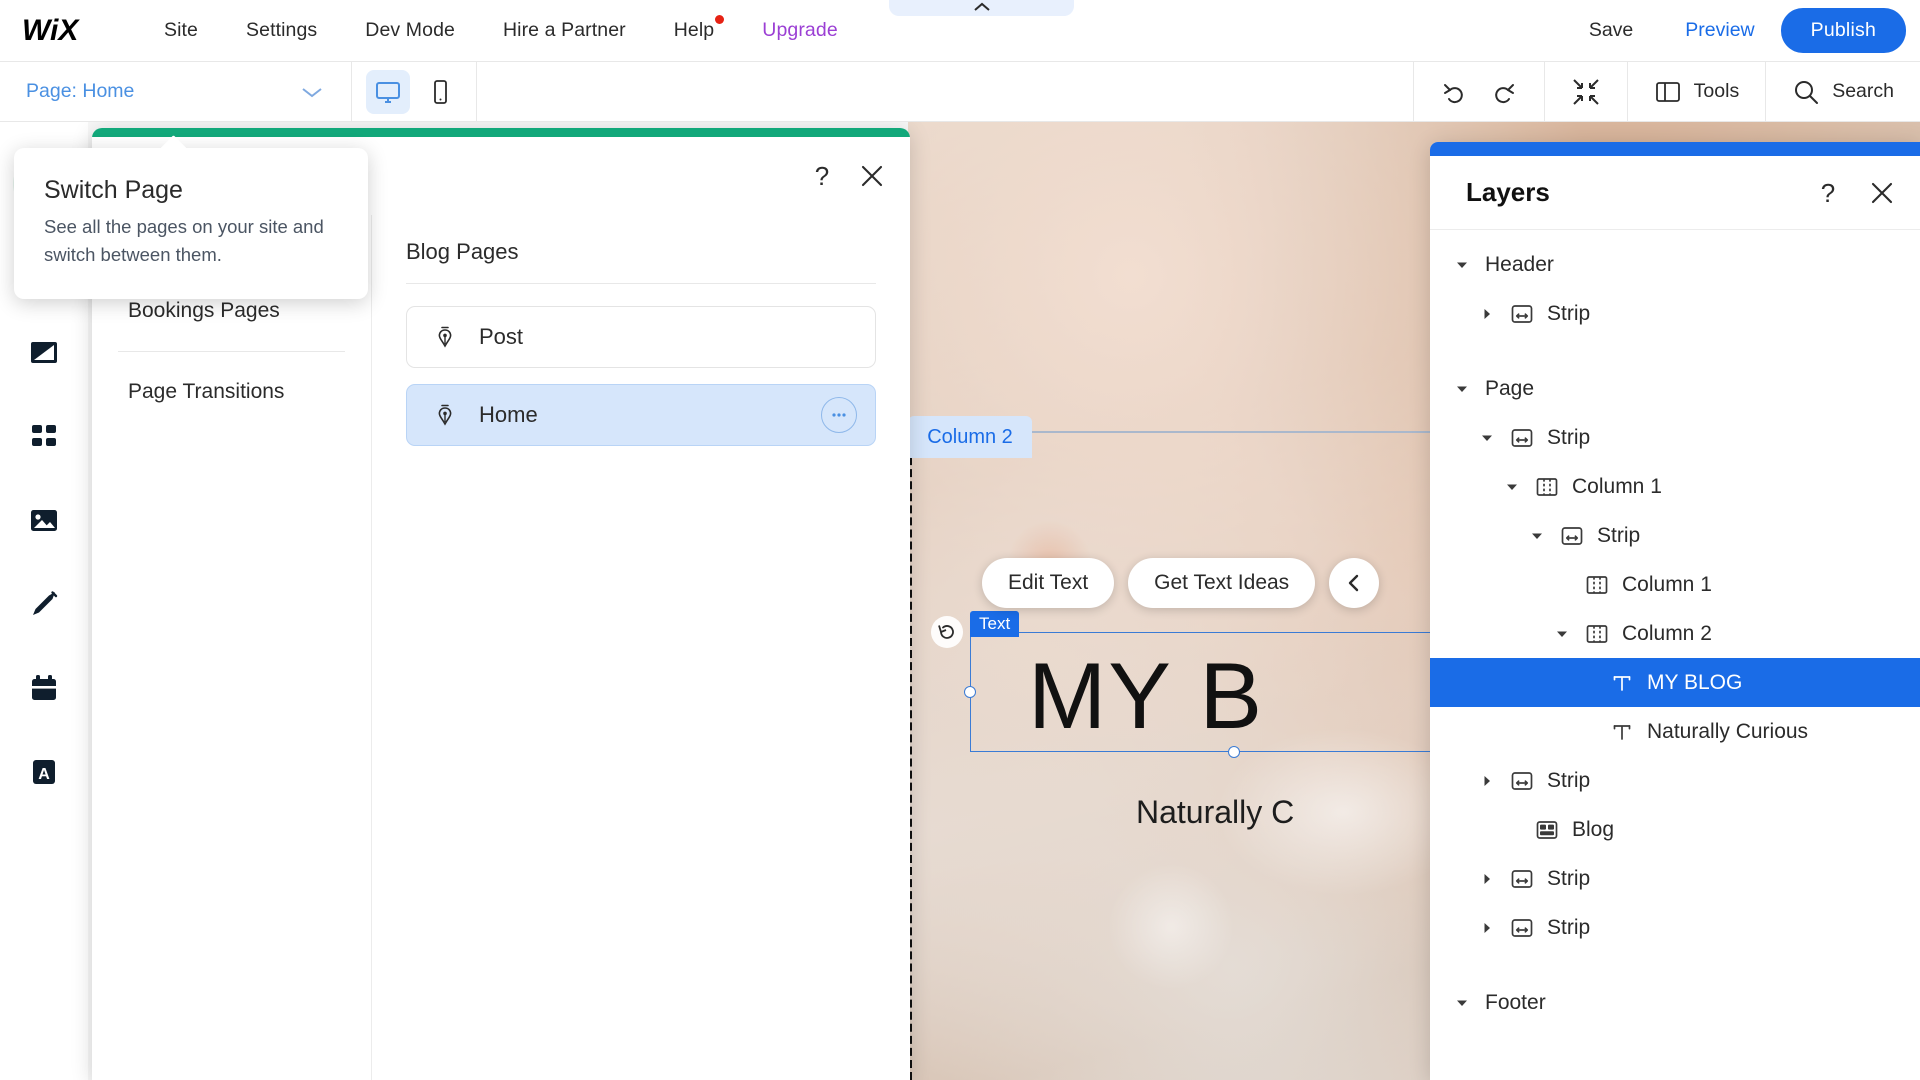 The image size is (1920, 1080). I want to click on pages-dialog-accent-bar, so click(501, 132).